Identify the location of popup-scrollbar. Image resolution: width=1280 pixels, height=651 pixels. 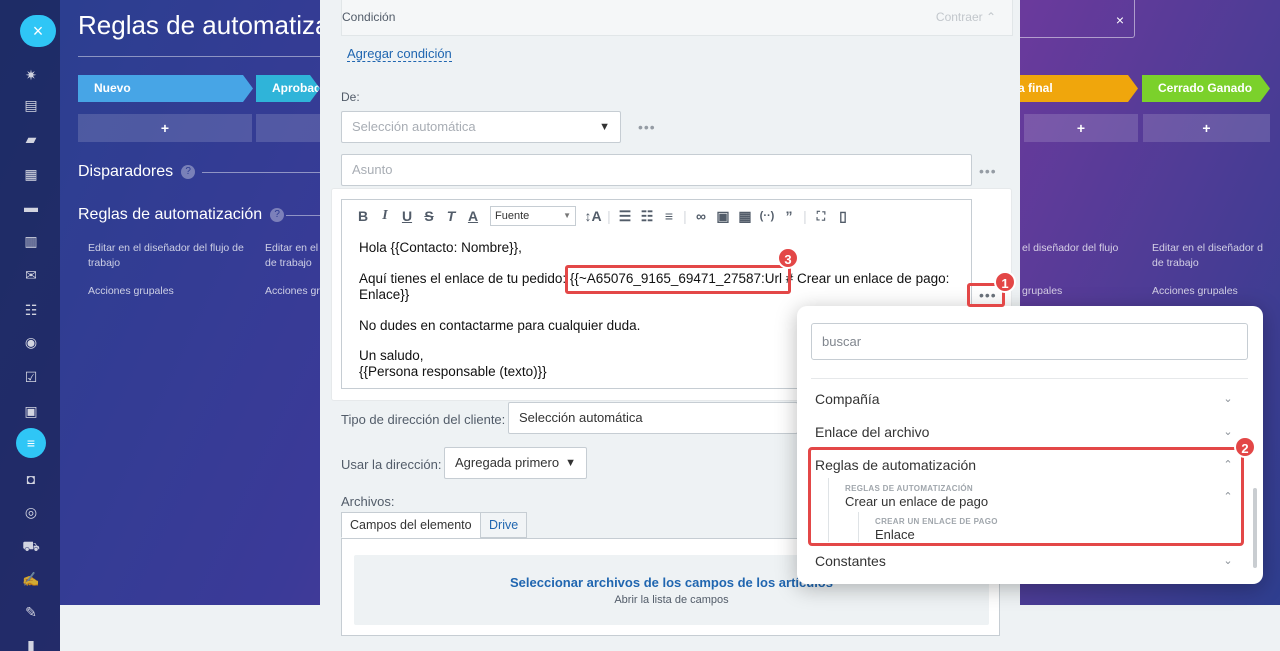
(1255, 528).